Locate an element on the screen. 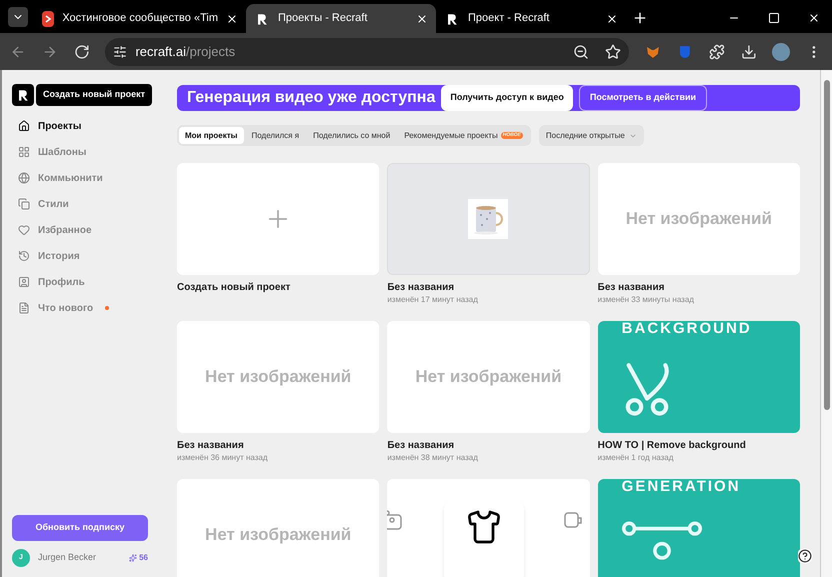  template-heading: GENERATION is located at coordinates (680, 487).